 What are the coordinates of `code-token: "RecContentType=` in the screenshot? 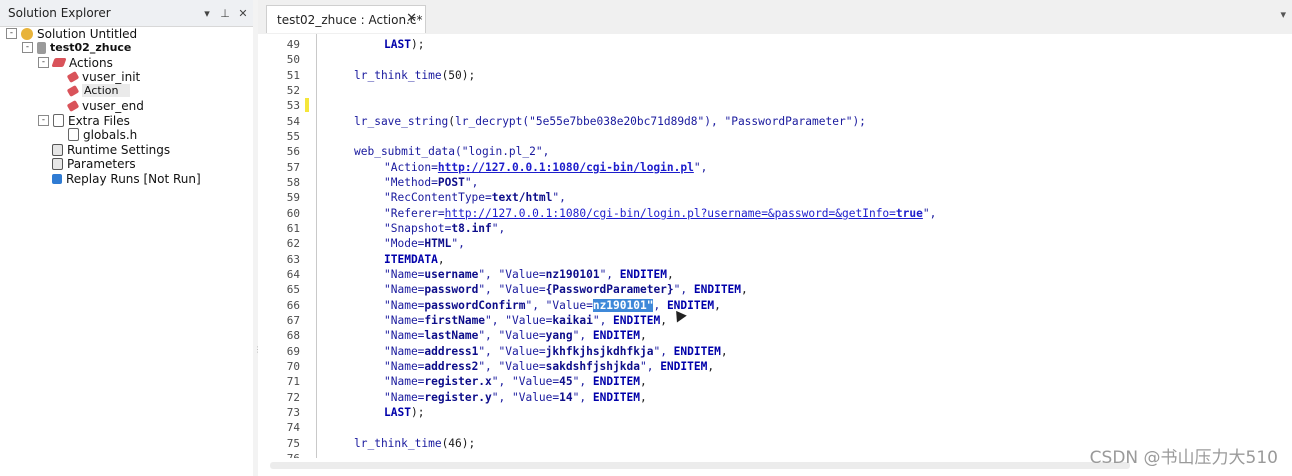 It's located at (438, 197).